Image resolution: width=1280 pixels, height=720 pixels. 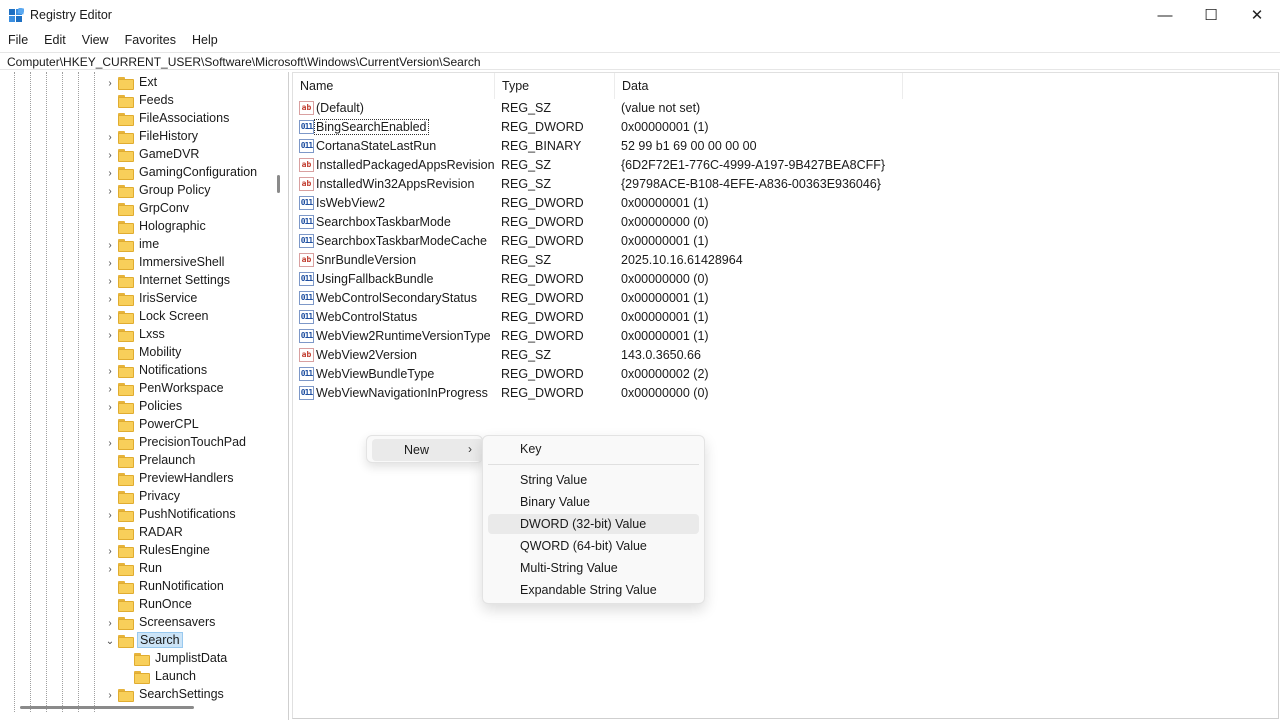 What do you see at coordinates (140, 227) in the screenshot?
I see `tree-item-holographic: Holographic` at bounding box center [140, 227].